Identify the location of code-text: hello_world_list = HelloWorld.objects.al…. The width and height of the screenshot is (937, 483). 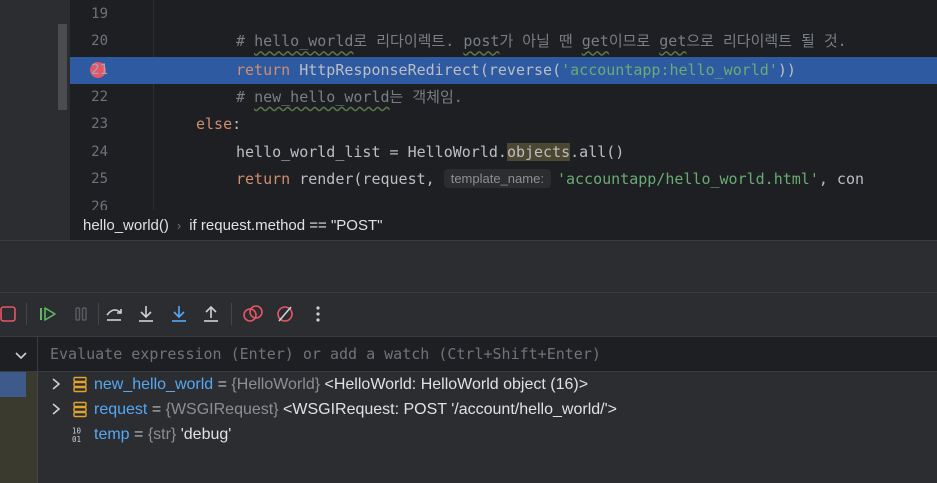
(430, 151).